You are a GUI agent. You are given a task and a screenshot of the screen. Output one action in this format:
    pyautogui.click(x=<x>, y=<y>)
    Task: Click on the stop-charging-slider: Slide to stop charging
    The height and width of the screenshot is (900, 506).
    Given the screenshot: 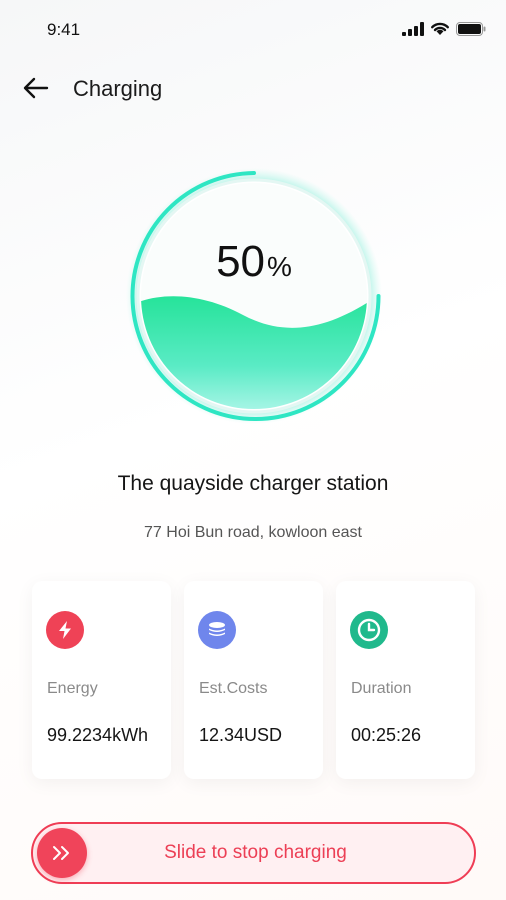 What is the action you would take?
    pyautogui.click(x=253, y=853)
    